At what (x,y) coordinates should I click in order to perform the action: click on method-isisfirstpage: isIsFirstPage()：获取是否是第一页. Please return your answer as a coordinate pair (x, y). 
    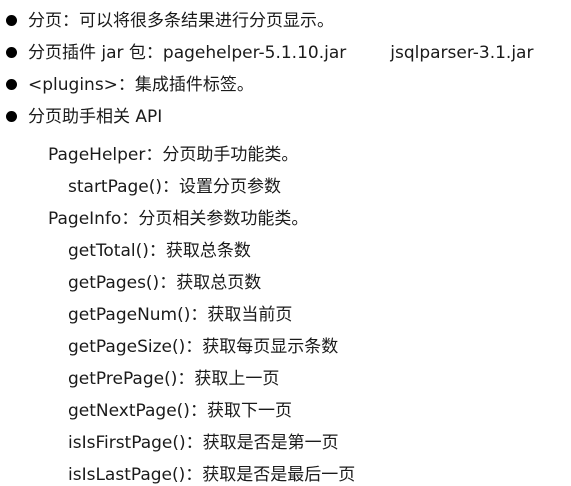
    Looking at the image, I should click on (203, 443).